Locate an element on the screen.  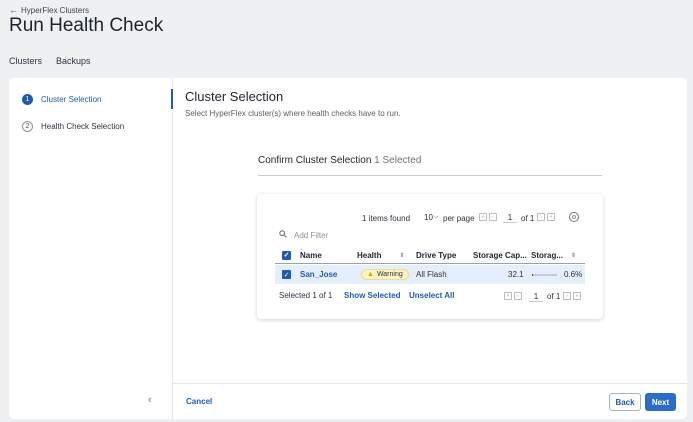
section-title: Cluster Selection is located at coordinates (234, 96).